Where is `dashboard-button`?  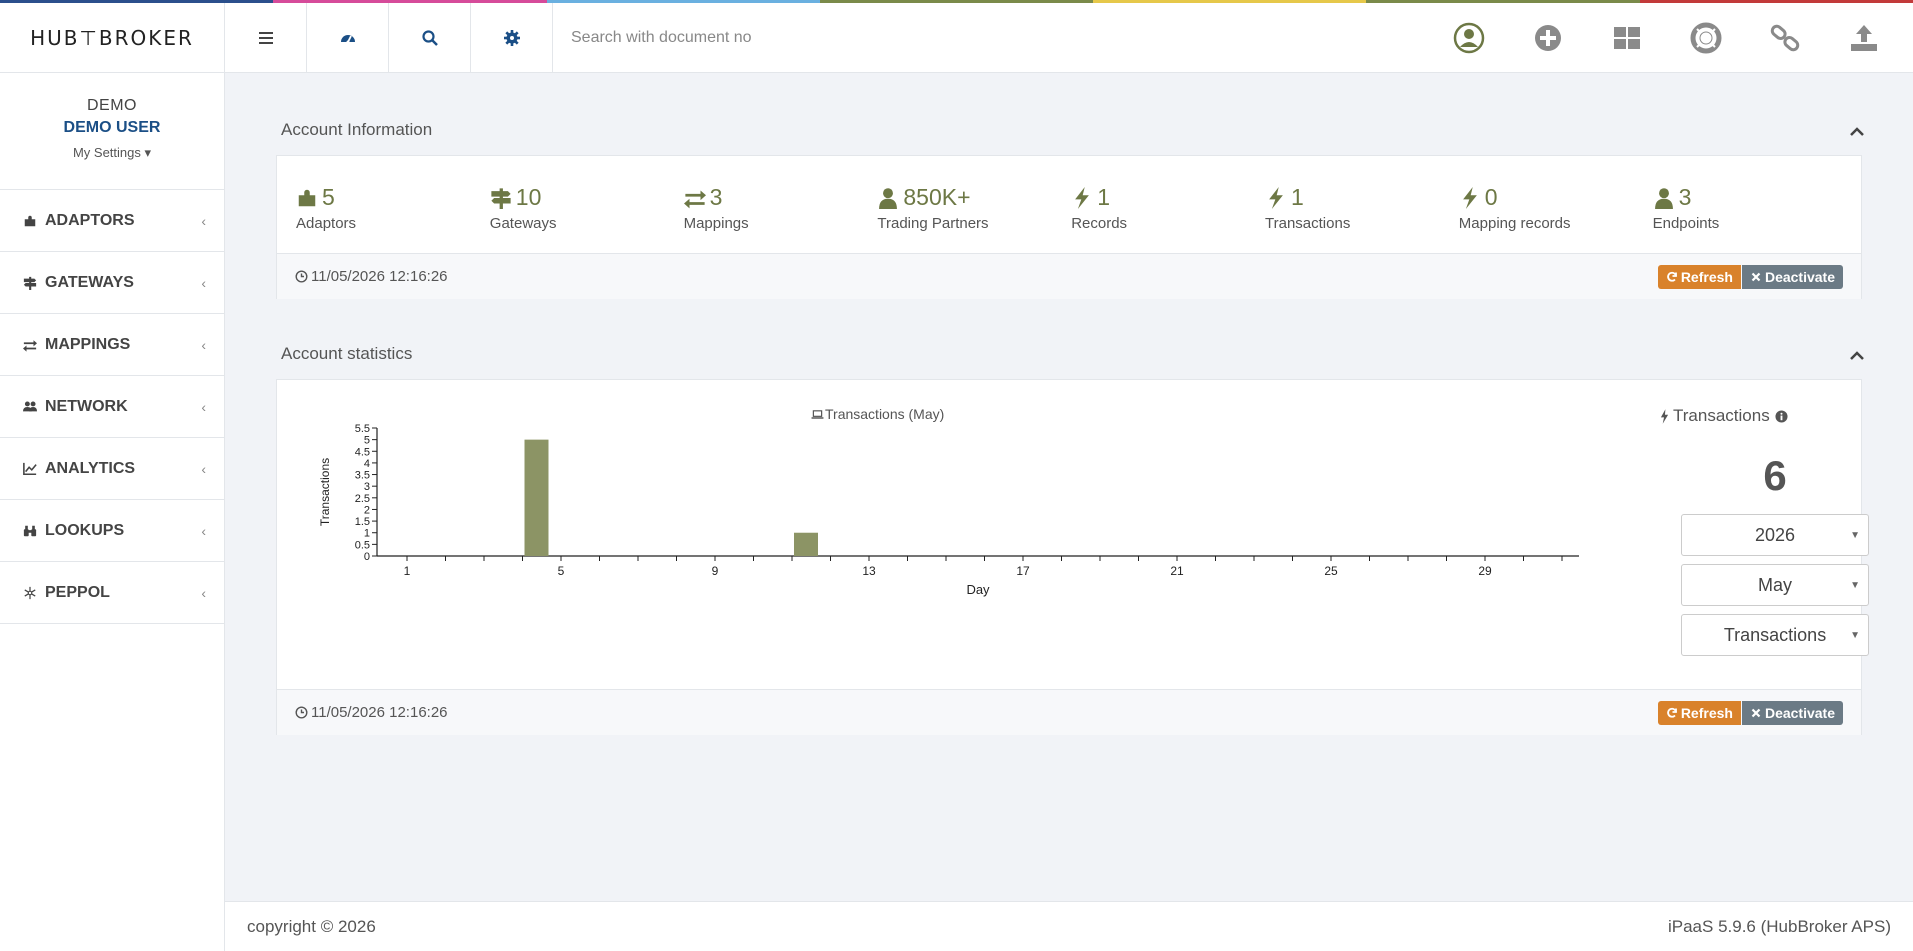 dashboard-button is located at coordinates (348, 37).